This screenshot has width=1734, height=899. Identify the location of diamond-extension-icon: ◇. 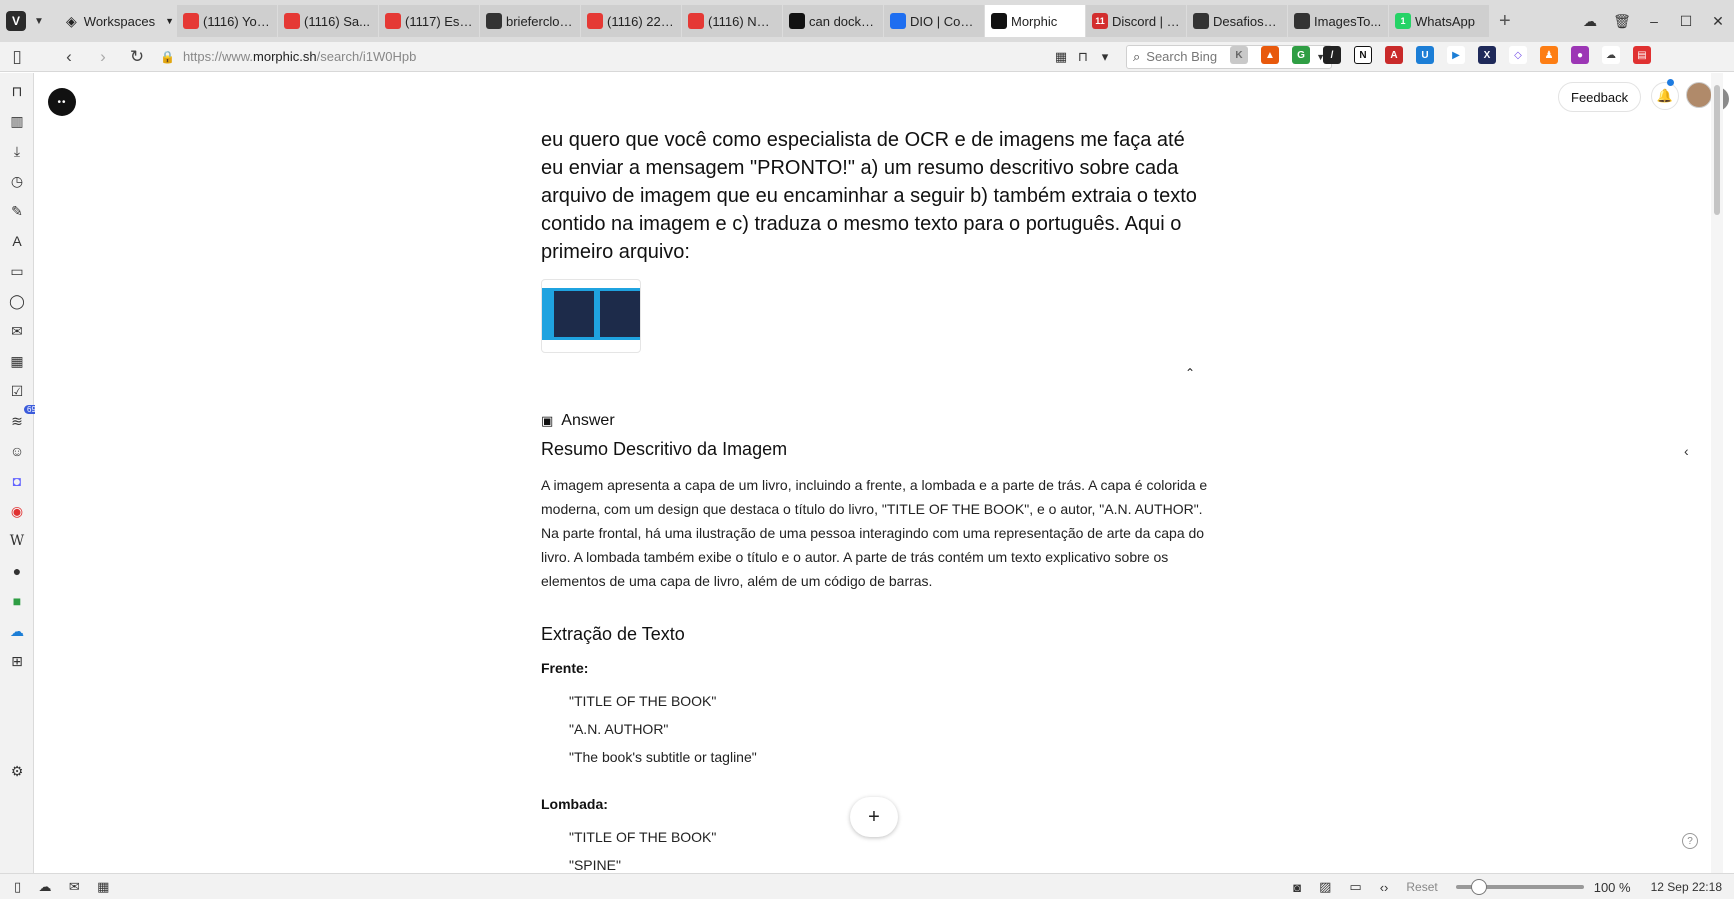
(1518, 55).